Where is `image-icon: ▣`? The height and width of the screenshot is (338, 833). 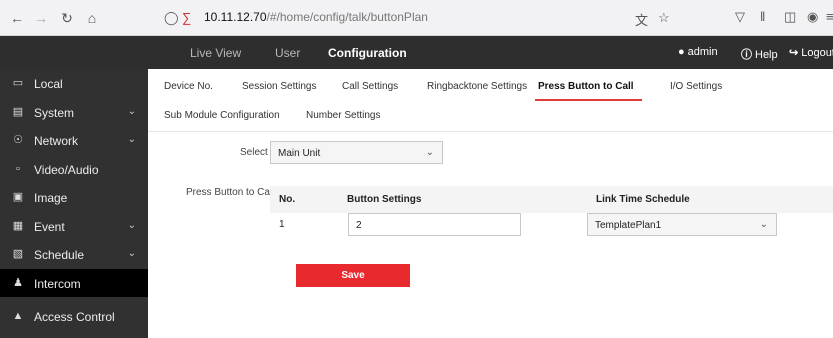 image-icon: ▣ is located at coordinates (18, 197).